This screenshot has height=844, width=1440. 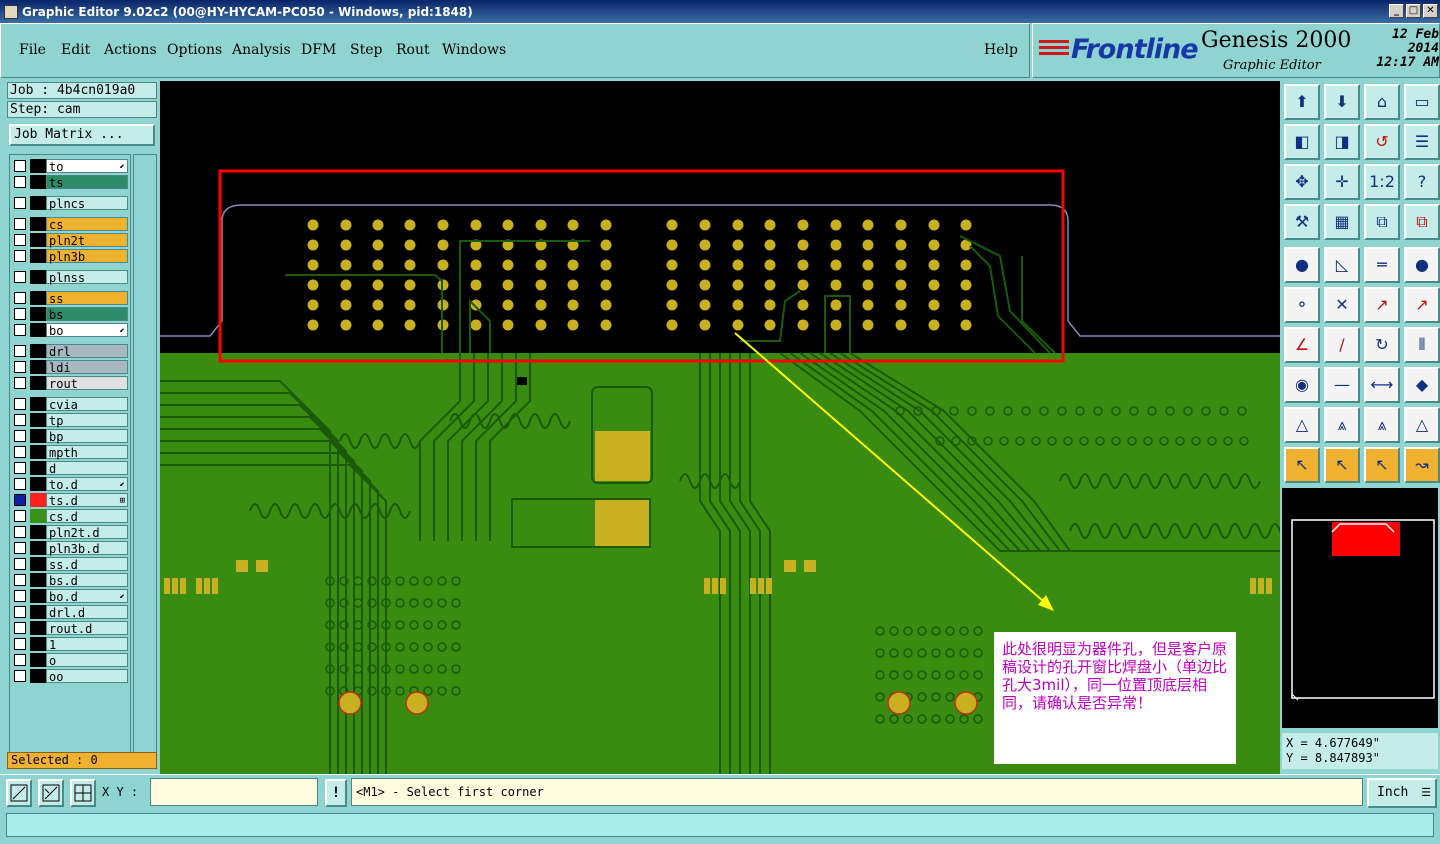 I want to click on ruler-icon: ═, so click(x=1382, y=265).